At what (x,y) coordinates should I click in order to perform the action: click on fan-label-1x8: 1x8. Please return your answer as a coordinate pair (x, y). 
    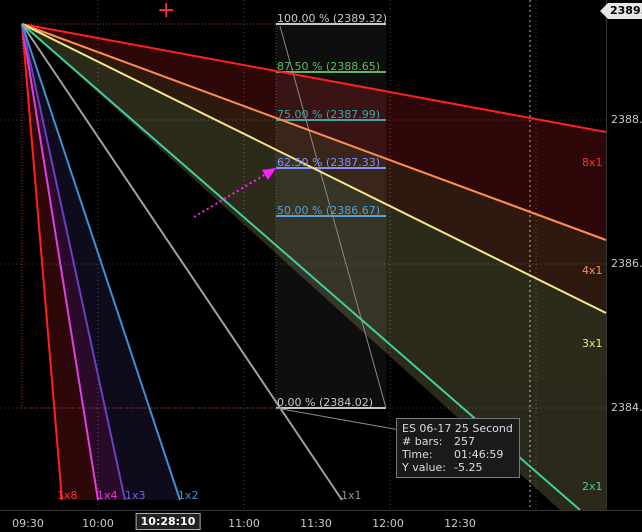
    Looking at the image, I should click on (67, 495).